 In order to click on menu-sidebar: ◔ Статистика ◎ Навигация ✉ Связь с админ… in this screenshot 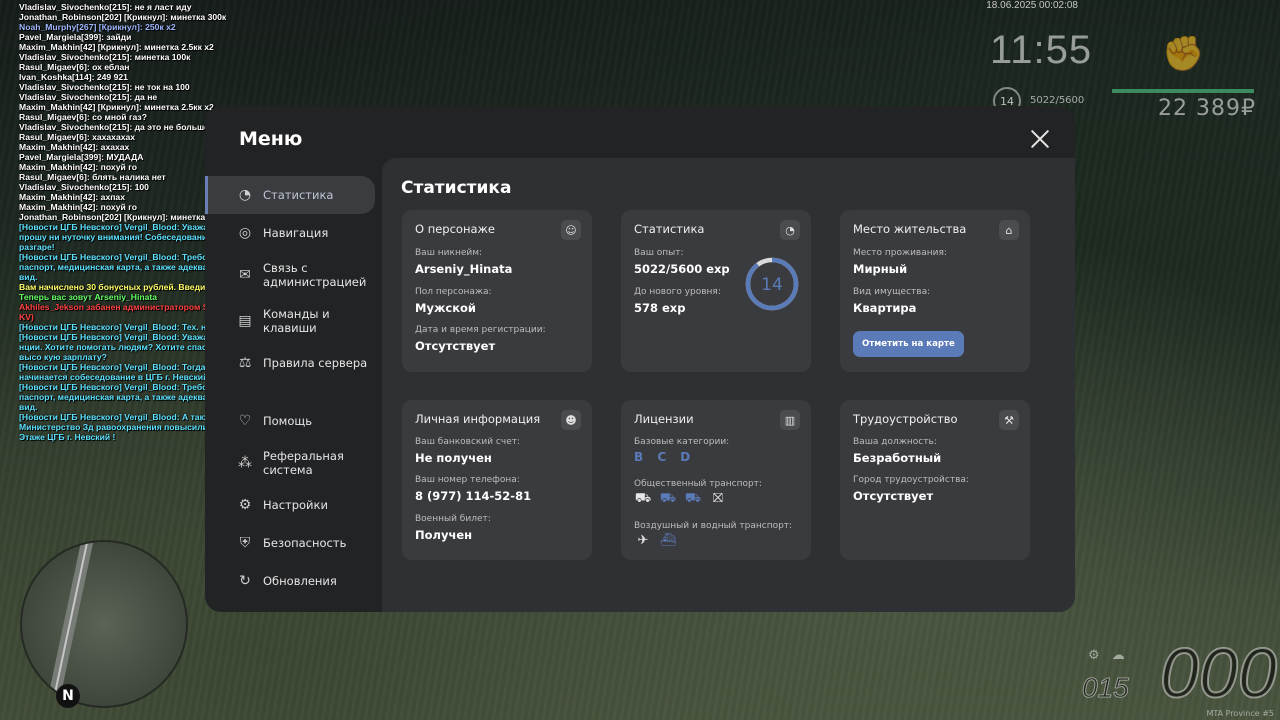, I will do `click(293, 388)`.